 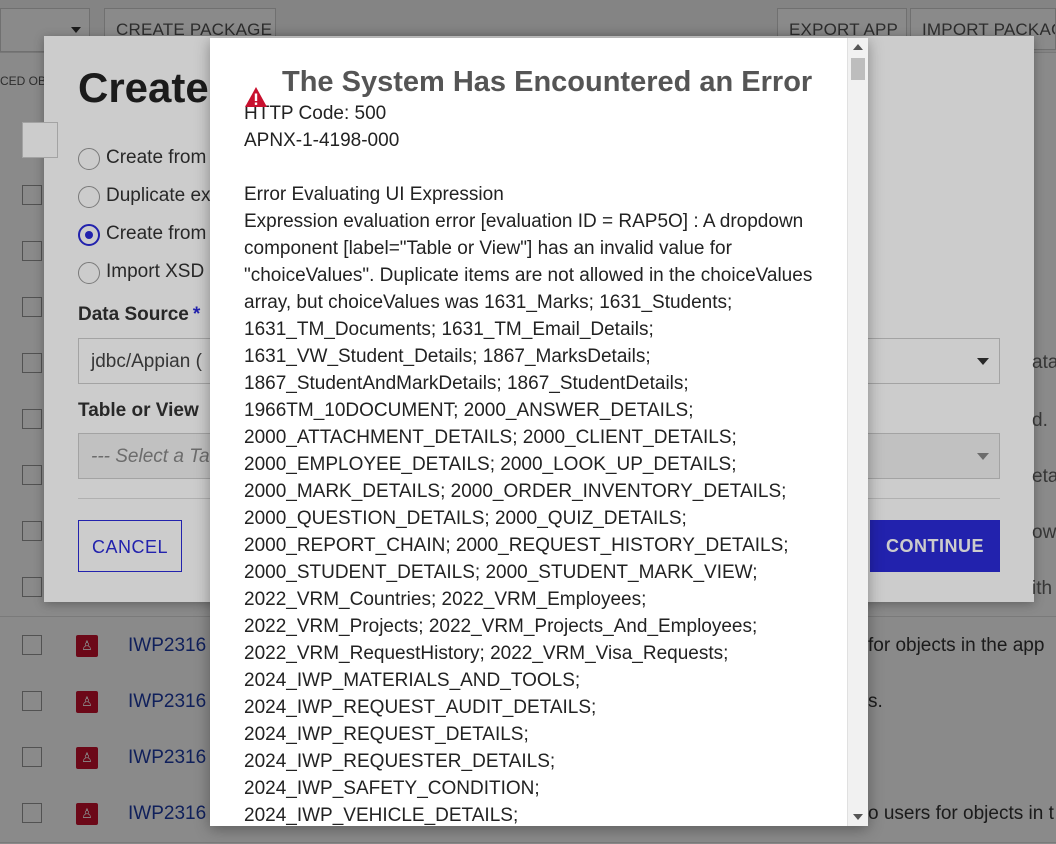 I want to click on scroll-down-arrow-icon, so click(x=858, y=817).